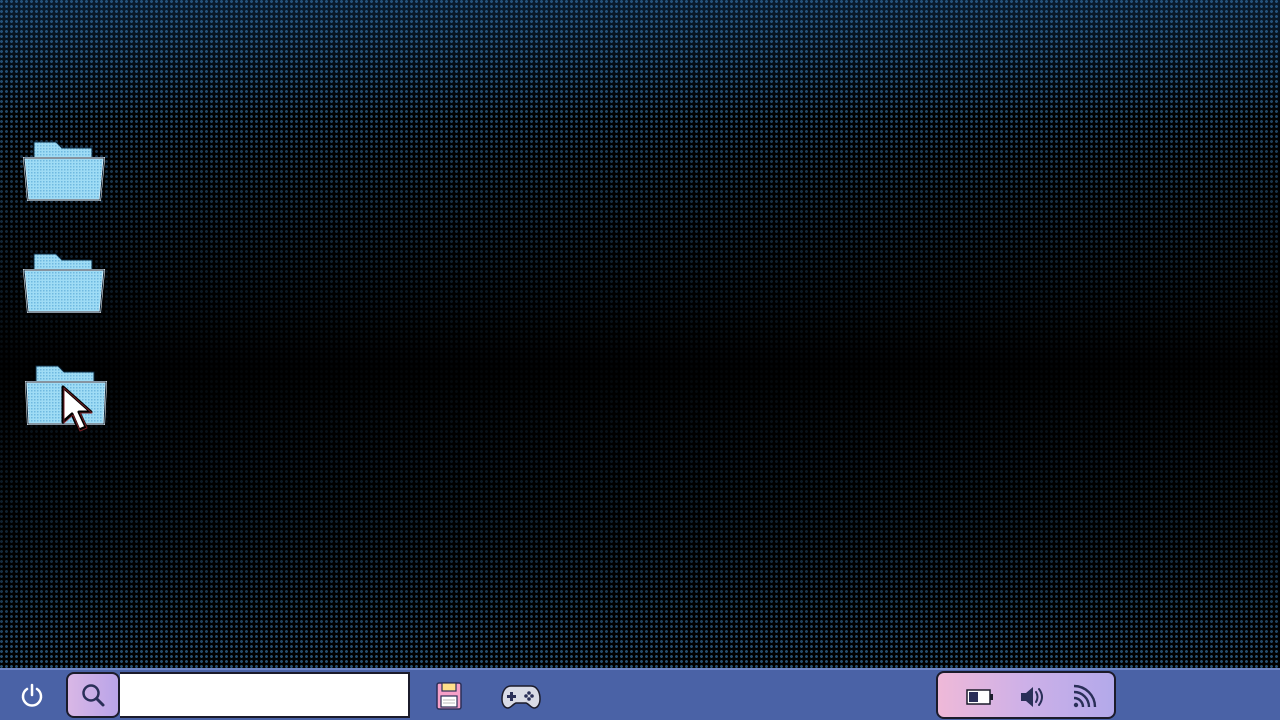 The width and height of the screenshot is (1280, 720). I want to click on taskbar, so click(640, 694).